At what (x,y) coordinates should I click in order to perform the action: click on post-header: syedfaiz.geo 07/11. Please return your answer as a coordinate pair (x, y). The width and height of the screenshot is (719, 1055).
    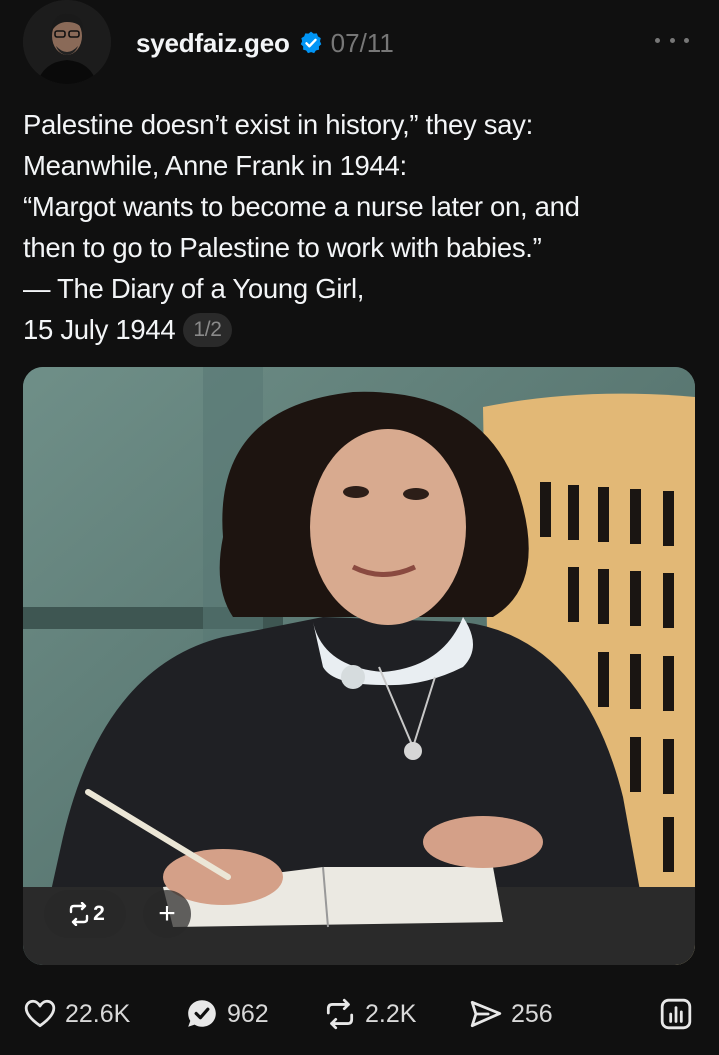
    Looking at the image, I should click on (265, 43).